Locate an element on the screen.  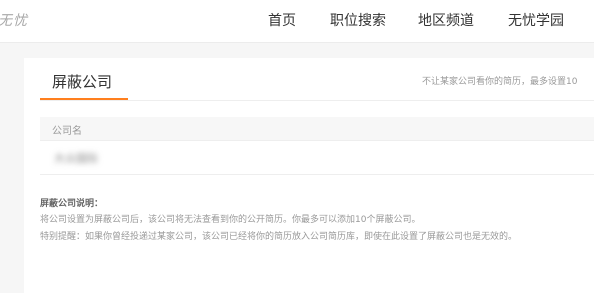
column-header-company-name: 公司名 is located at coordinates (67, 131).